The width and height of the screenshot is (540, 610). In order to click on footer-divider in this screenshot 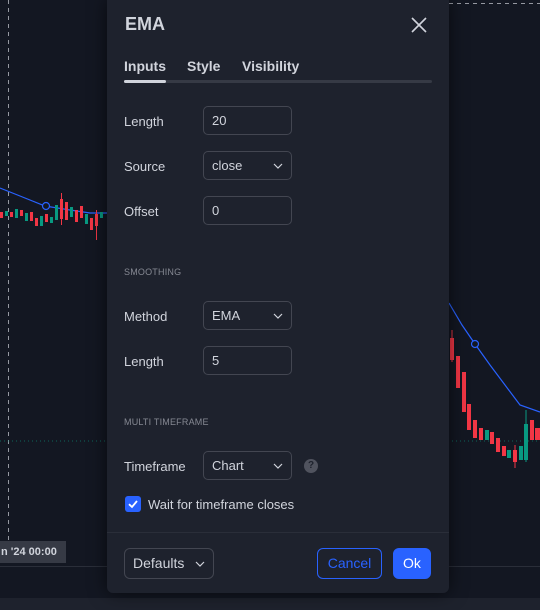, I will do `click(278, 532)`.